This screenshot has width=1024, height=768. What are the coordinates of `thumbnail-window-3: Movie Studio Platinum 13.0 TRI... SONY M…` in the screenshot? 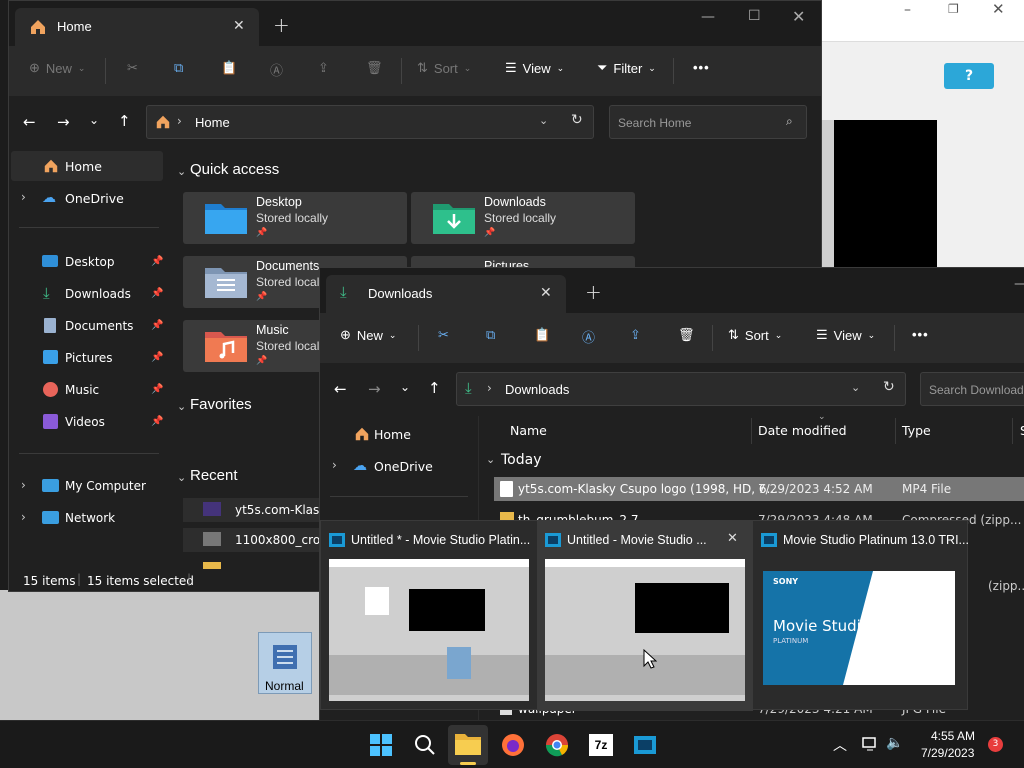 It's located at (861, 616).